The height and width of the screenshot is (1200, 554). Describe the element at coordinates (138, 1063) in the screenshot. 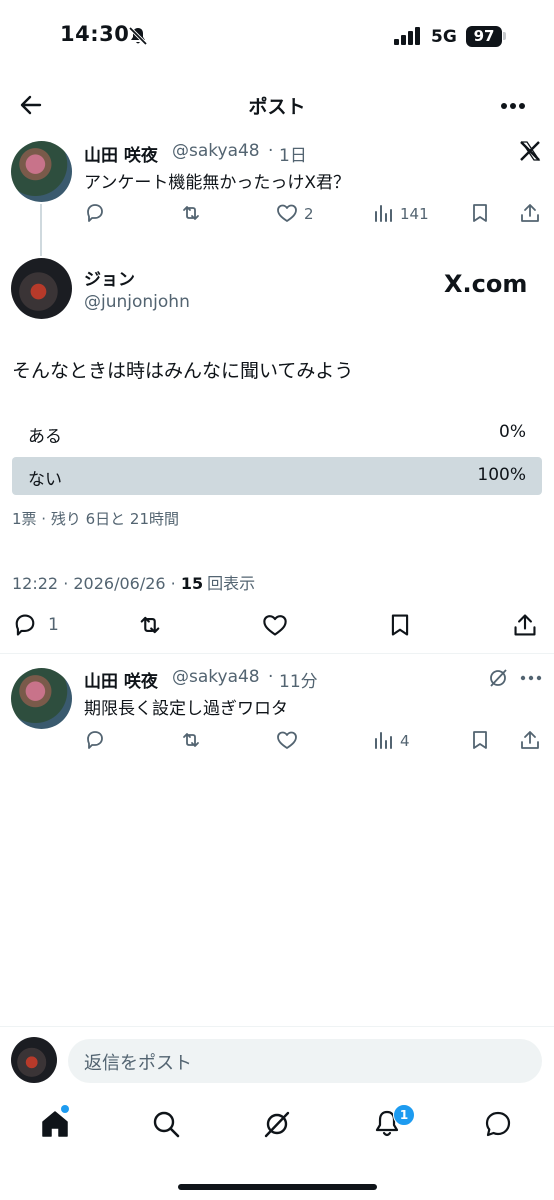

I see `reply-placeholder: 返信をポスト` at that location.